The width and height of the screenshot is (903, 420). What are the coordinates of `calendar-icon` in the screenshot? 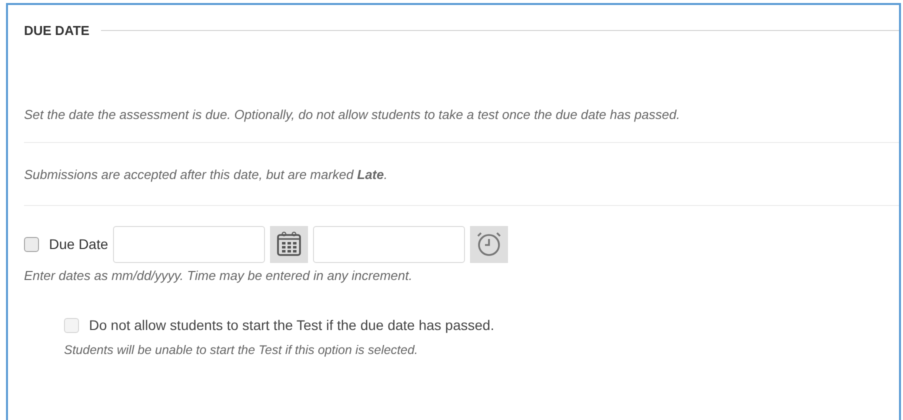 It's located at (289, 244).